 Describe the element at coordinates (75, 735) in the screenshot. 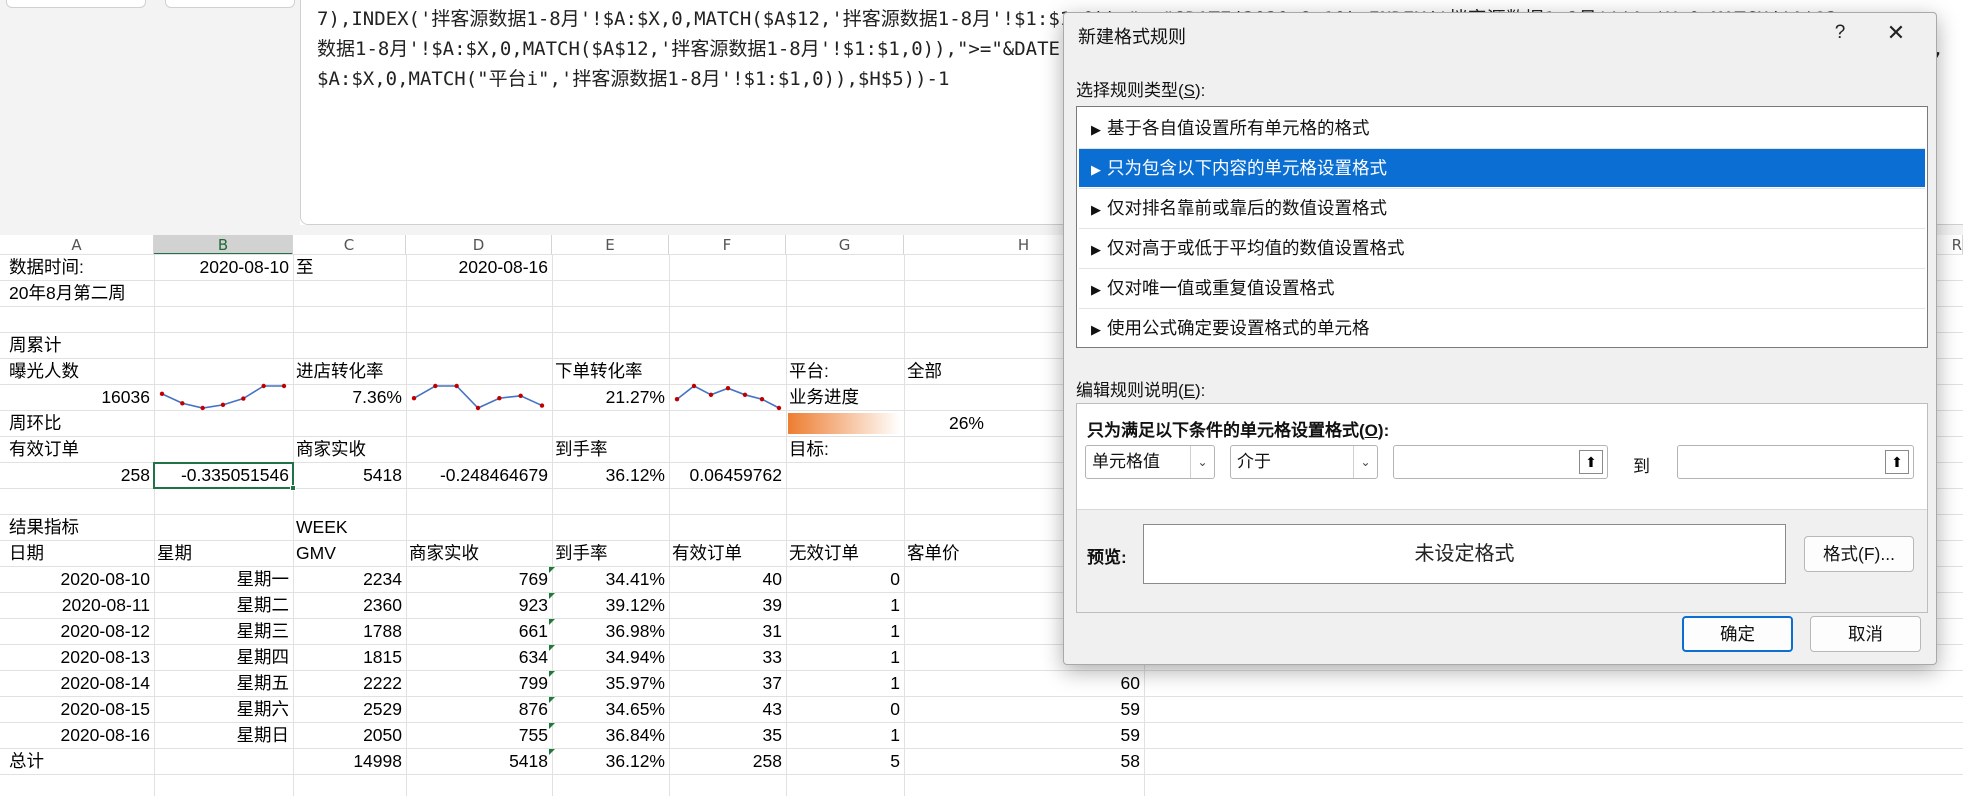

I see `table-cell: 2020-08-16` at that location.